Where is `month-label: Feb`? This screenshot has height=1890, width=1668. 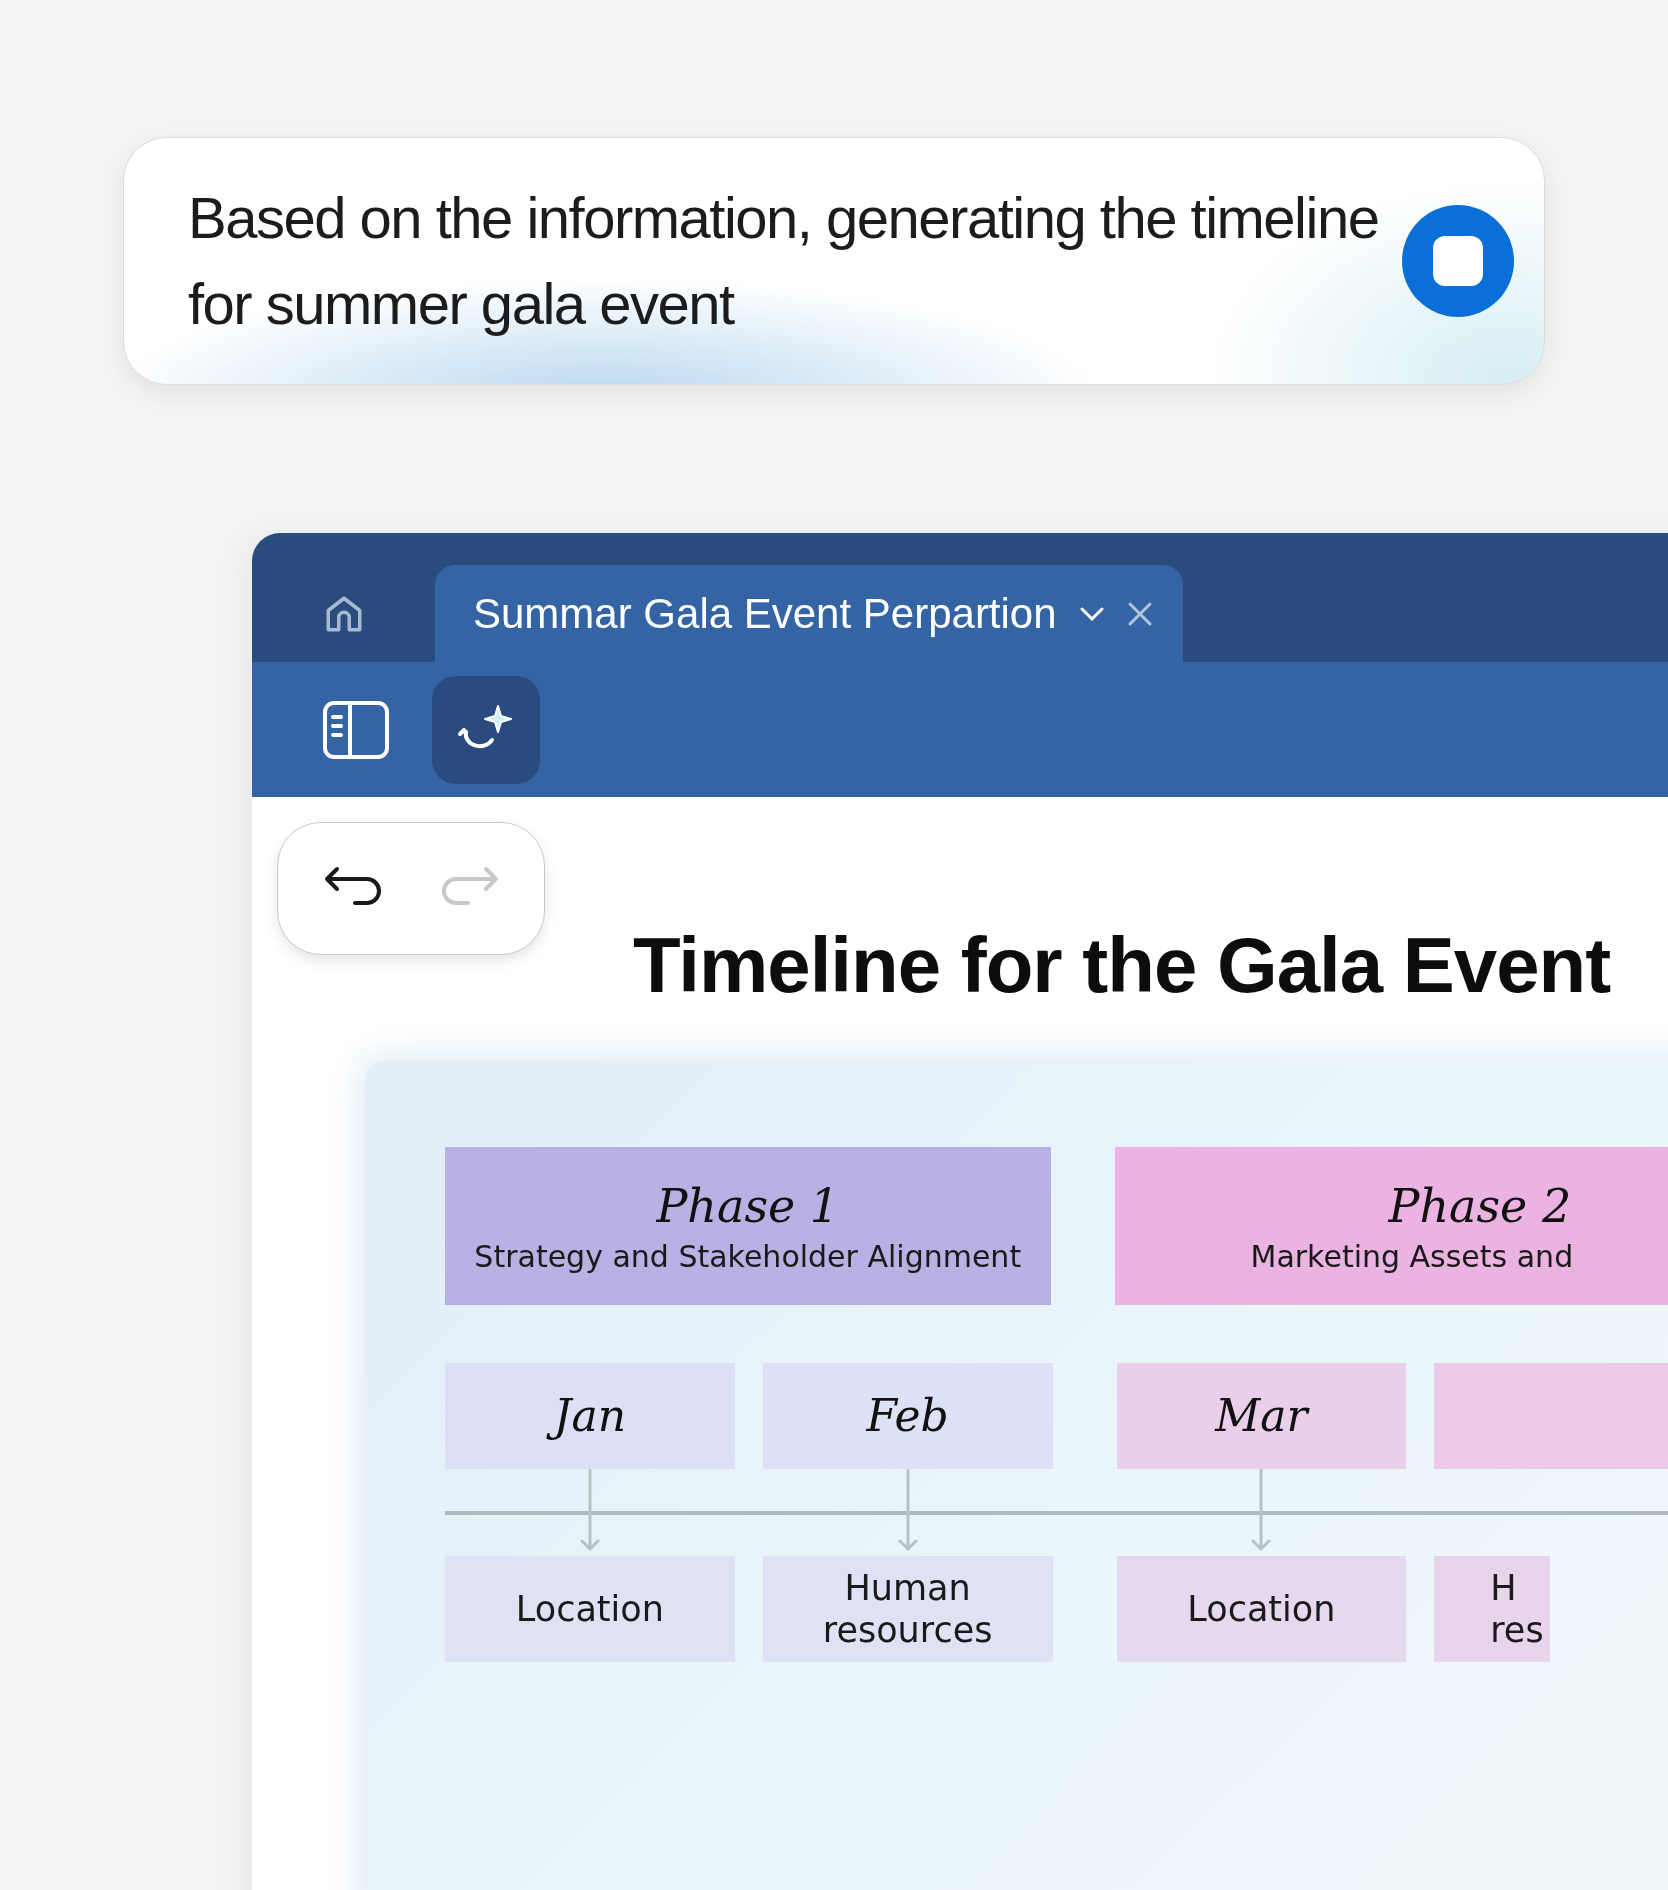 month-label: Feb is located at coordinates (907, 1416).